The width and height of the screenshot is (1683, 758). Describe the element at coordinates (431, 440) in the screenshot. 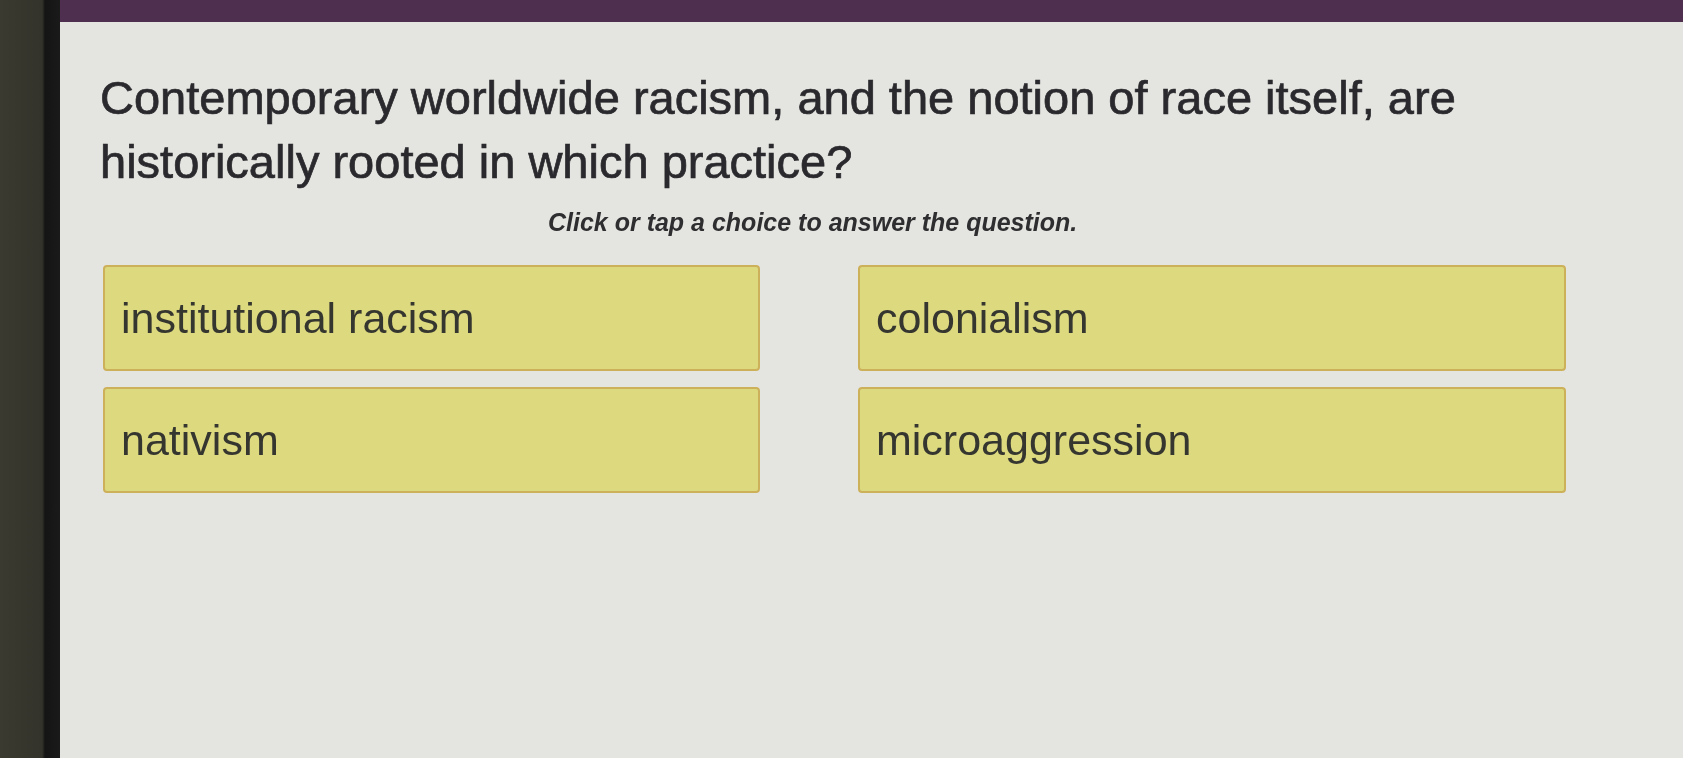

I see `answer-choice: nativism` at that location.